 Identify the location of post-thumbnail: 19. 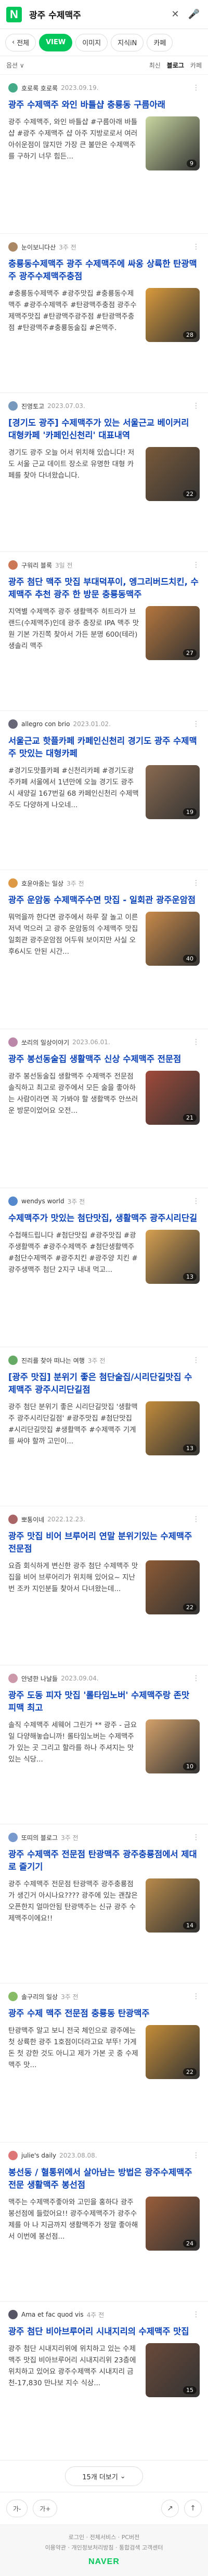
(173, 792).